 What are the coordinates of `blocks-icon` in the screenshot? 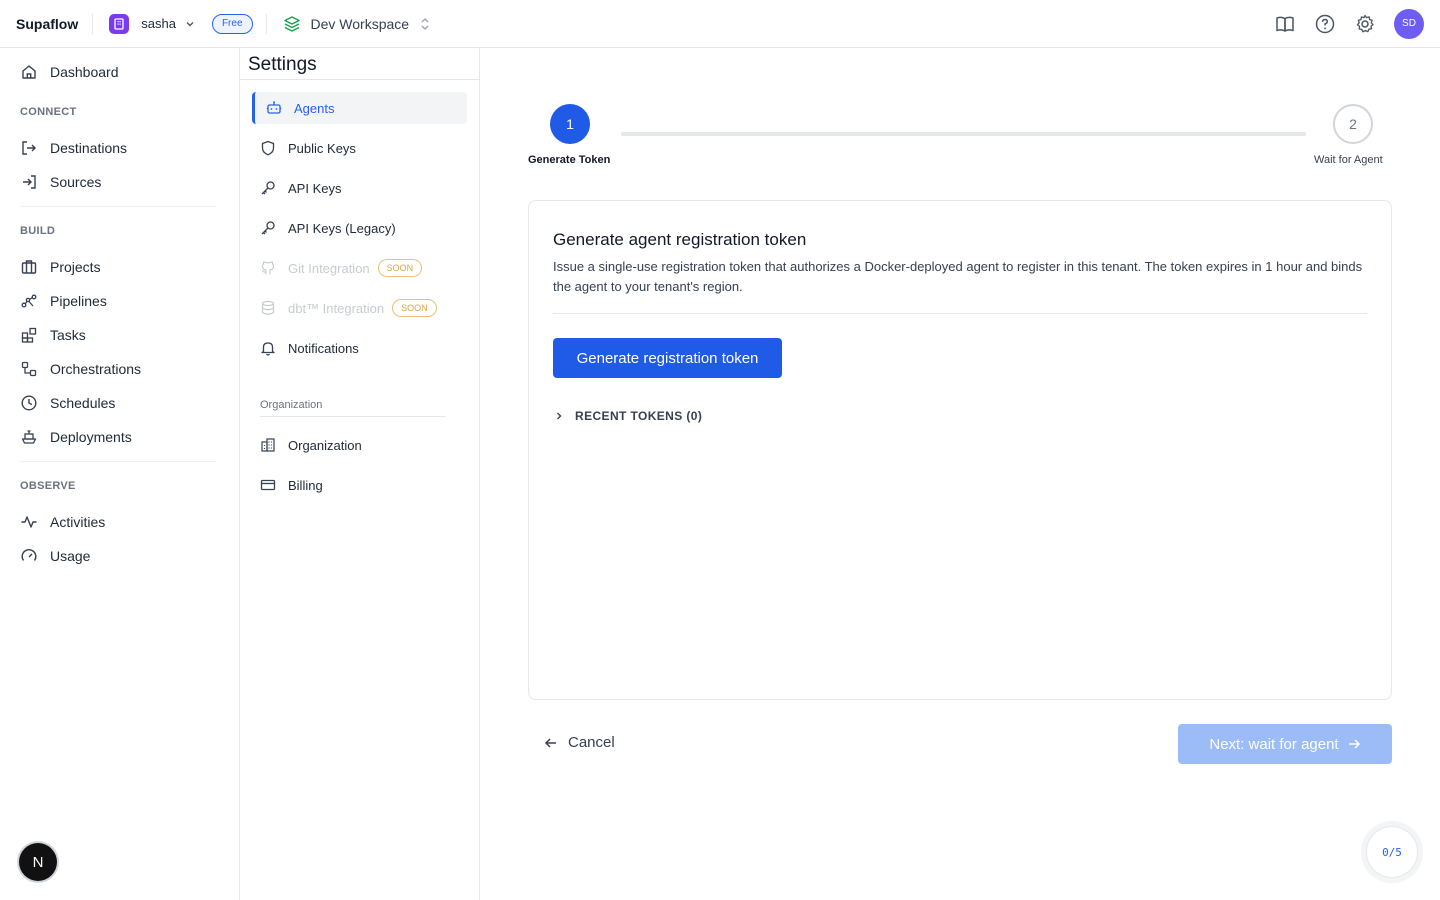 It's located at (30, 335).